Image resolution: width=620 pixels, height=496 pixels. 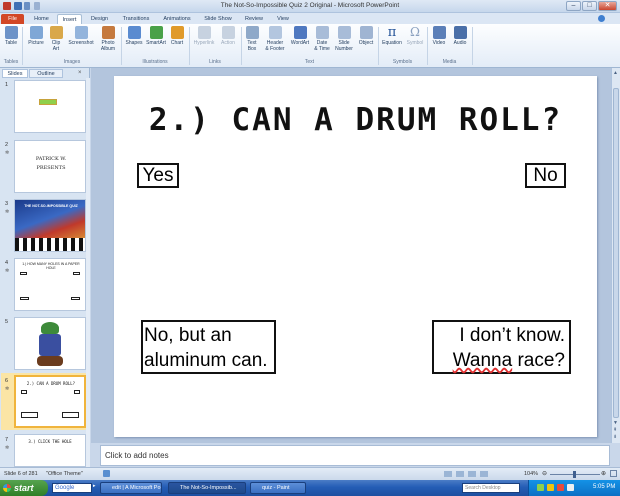 I want to click on answer-no: No, so click(x=545, y=175).